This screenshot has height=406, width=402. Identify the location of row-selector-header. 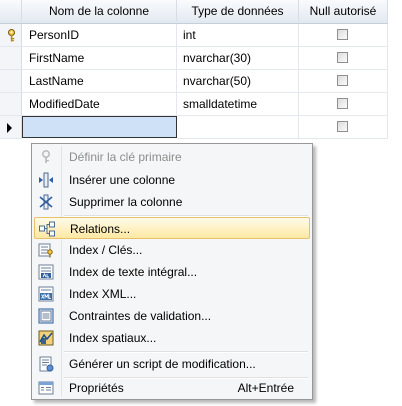
(11, 11).